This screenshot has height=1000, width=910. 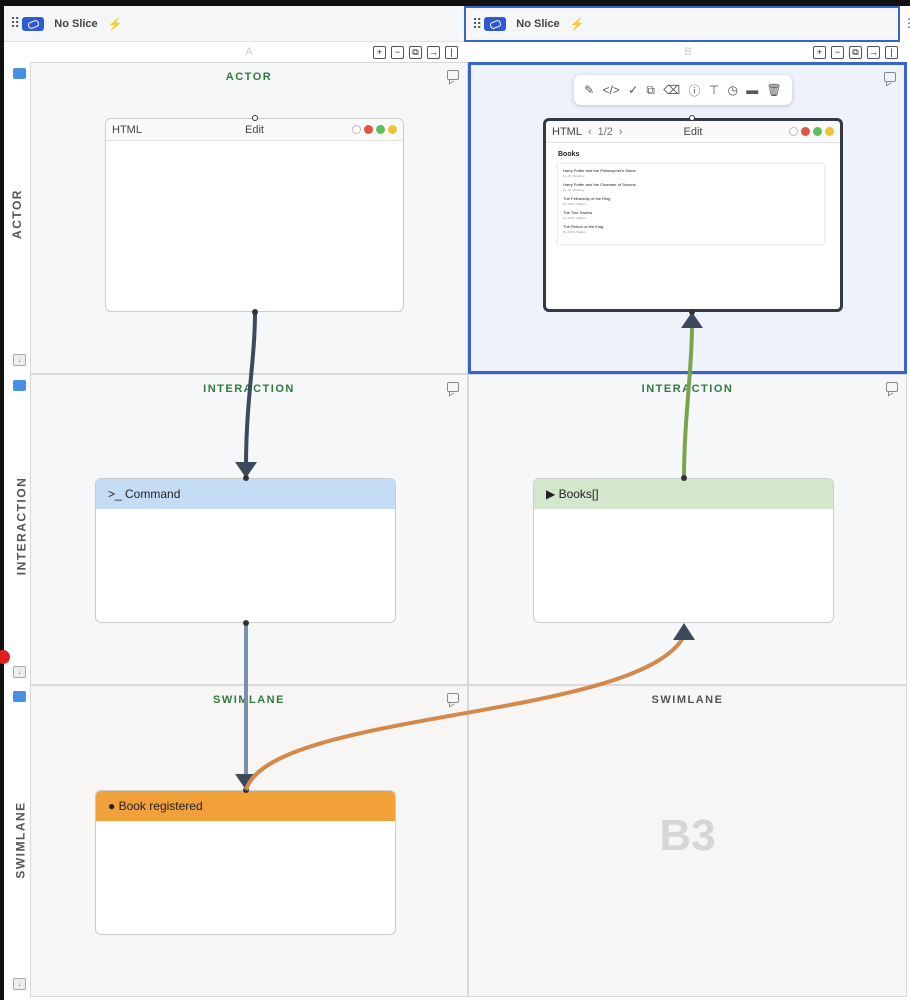 I want to click on column-header-b: B + − ⧉ → |, so click(x=688, y=52).